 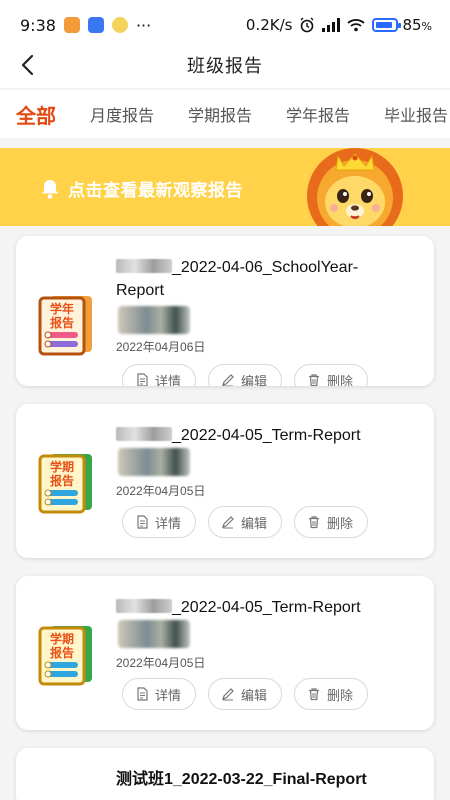 I want to click on more-notifications-icon: ···, so click(x=143, y=25).